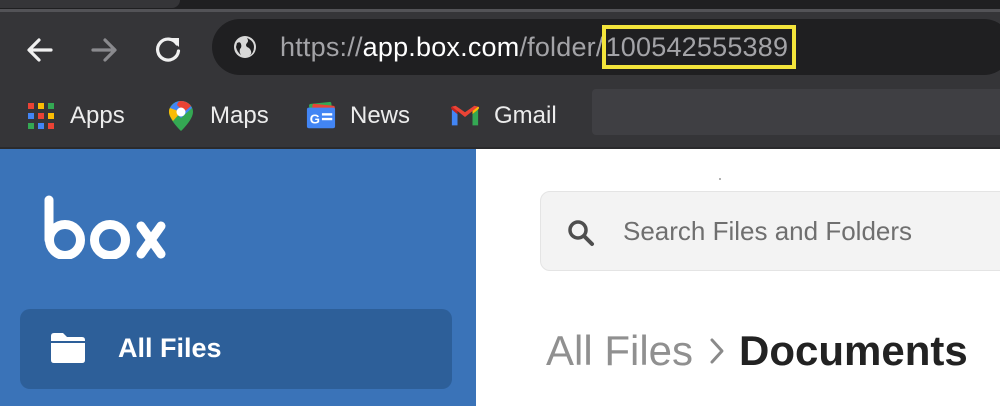  What do you see at coordinates (97, 115) in the screenshot?
I see `bookmark-label: Apps` at bounding box center [97, 115].